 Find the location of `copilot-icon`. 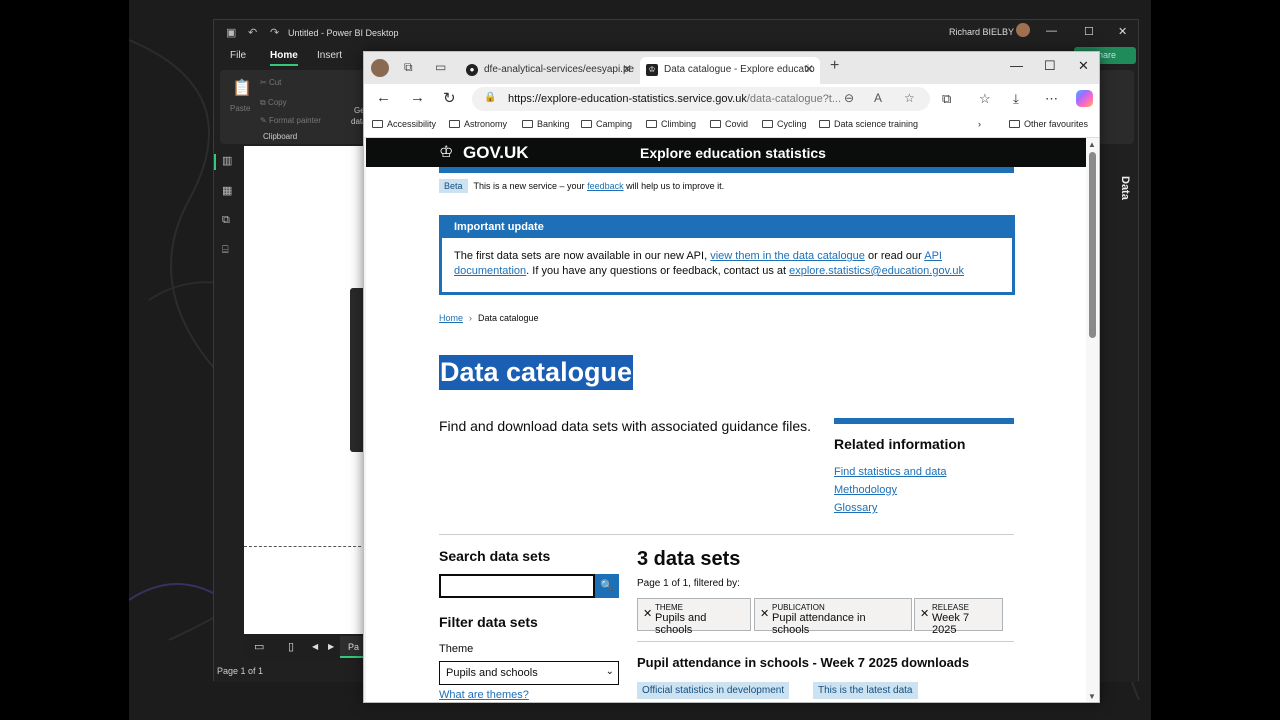

copilot-icon is located at coordinates (1084, 98).